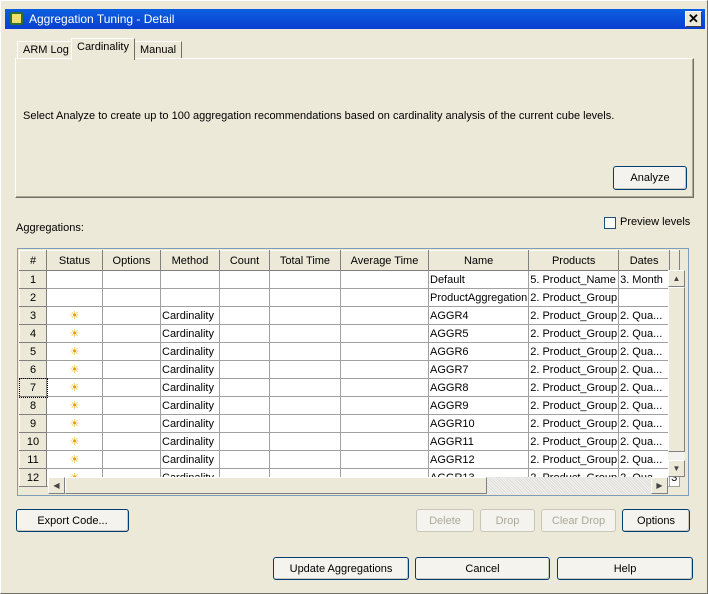 This screenshot has width=708, height=594. I want to click on column-header: Name, so click(478, 260).